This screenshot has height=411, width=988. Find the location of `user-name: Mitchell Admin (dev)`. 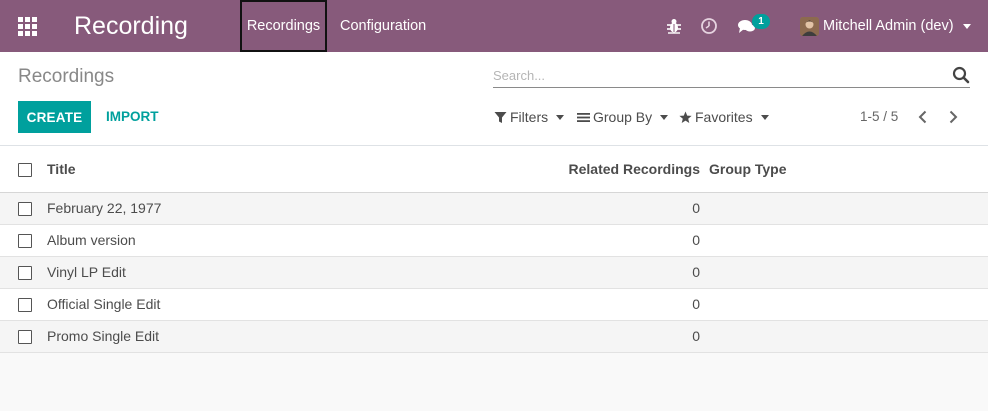

user-name: Mitchell Admin (dev) is located at coordinates (888, 26).